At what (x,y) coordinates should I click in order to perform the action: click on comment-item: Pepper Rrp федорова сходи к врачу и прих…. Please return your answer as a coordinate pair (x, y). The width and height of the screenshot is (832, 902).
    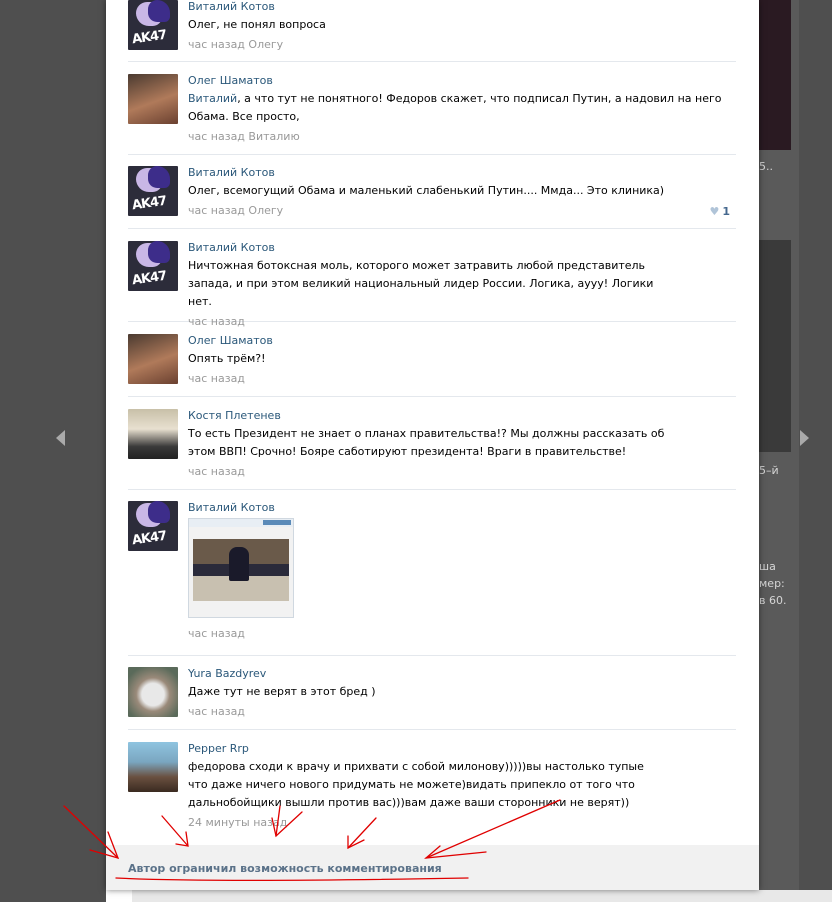
    Looking at the image, I should click on (432, 792).